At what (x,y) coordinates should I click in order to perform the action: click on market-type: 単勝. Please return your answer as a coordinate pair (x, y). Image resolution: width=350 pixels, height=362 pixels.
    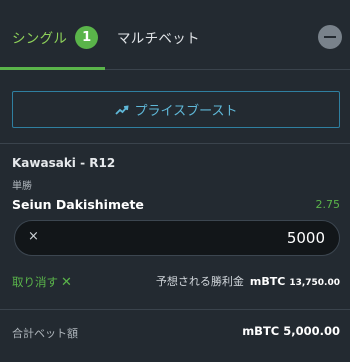
    Looking at the image, I should click on (22, 186).